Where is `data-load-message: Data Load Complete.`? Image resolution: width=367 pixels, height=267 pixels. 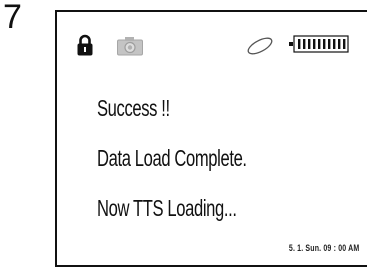
data-load-message: Data Load Complete. is located at coordinates (172, 158).